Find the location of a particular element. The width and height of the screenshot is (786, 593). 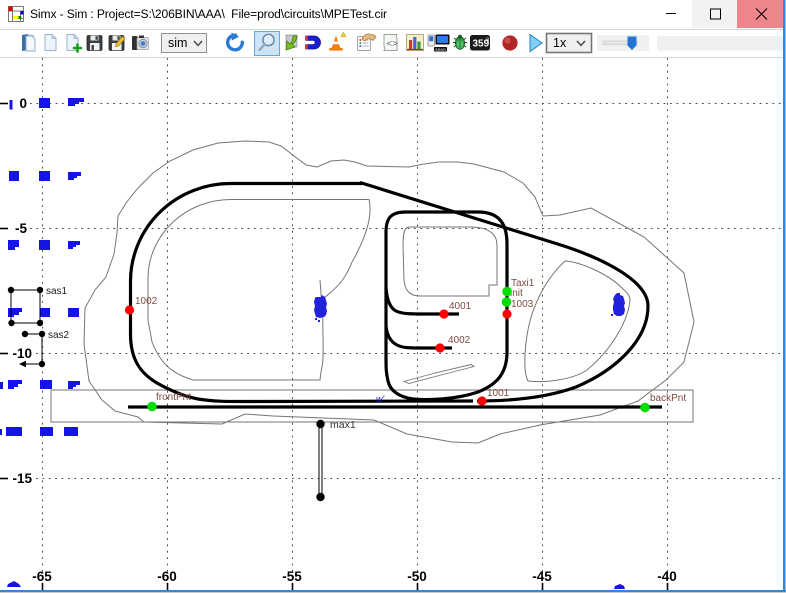

svg-text: 1003 is located at coordinates (522, 304).